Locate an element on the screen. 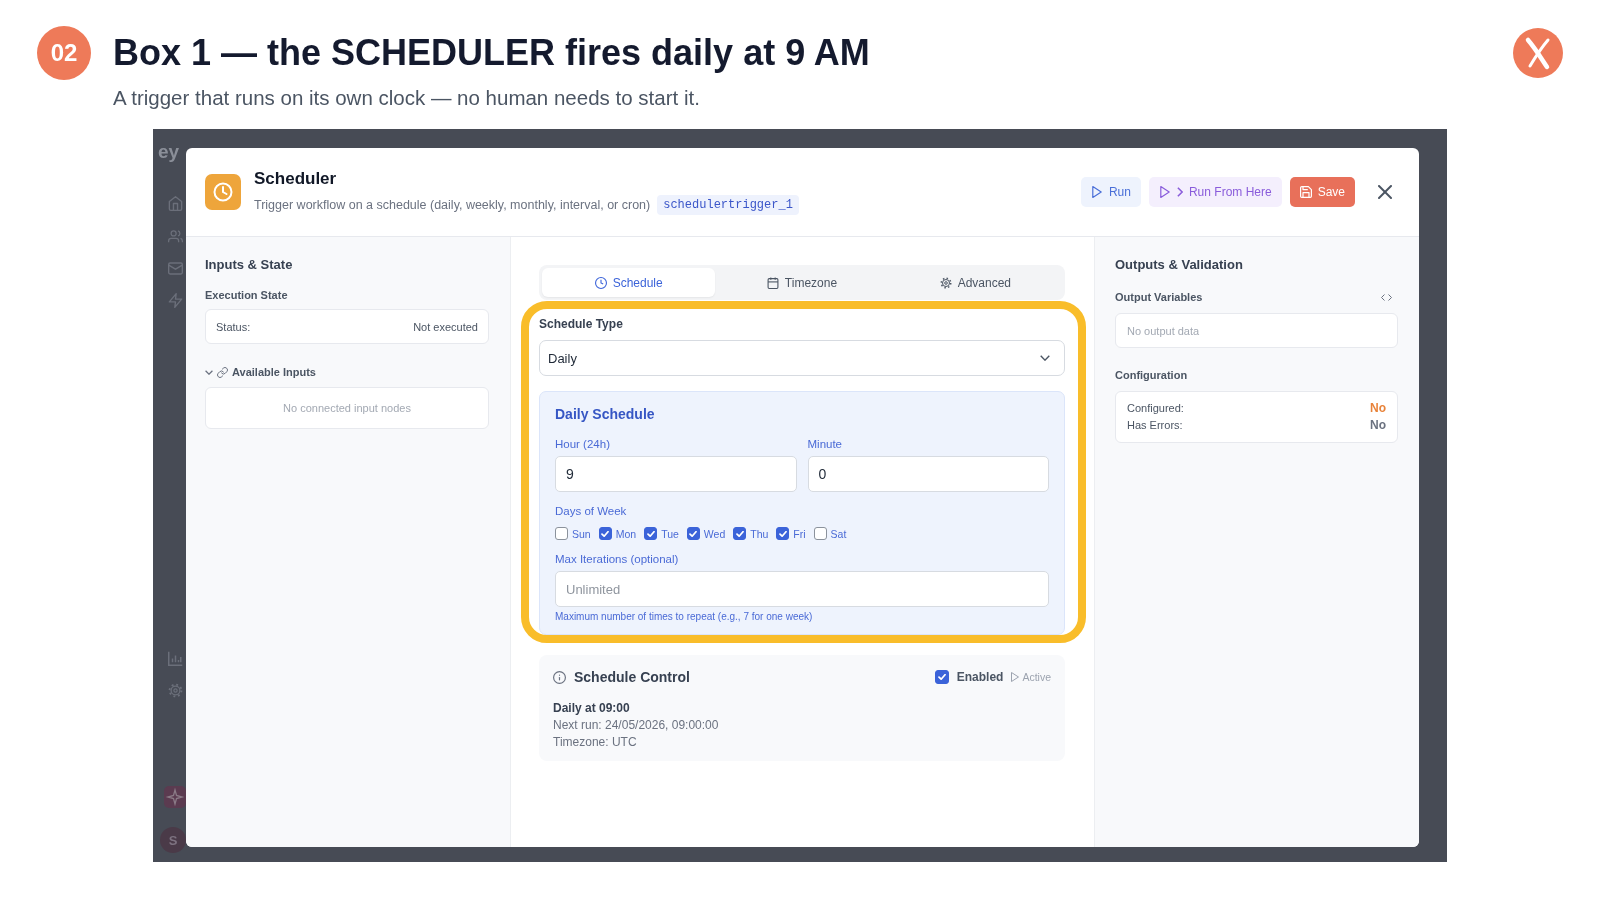  status-value: Not executed is located at coordinates (445, 326).